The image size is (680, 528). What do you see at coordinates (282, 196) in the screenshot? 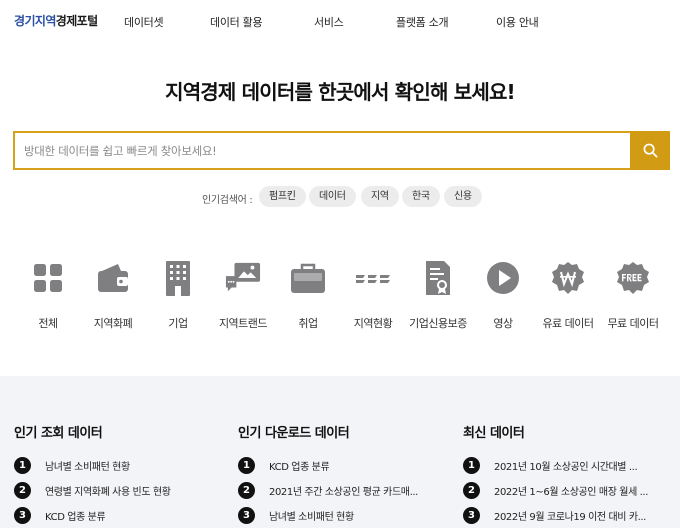
I see `keyword-chip: 펌프킨` at bounding box center [282, 196].